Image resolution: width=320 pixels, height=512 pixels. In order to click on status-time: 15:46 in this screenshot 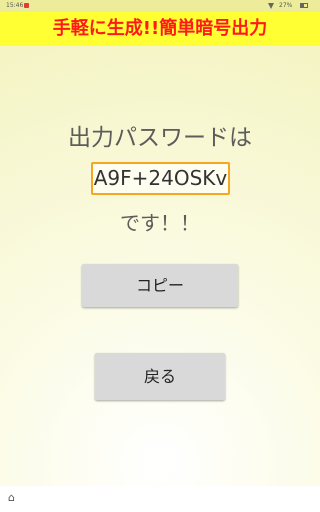, I will do `click(15, 5)`.